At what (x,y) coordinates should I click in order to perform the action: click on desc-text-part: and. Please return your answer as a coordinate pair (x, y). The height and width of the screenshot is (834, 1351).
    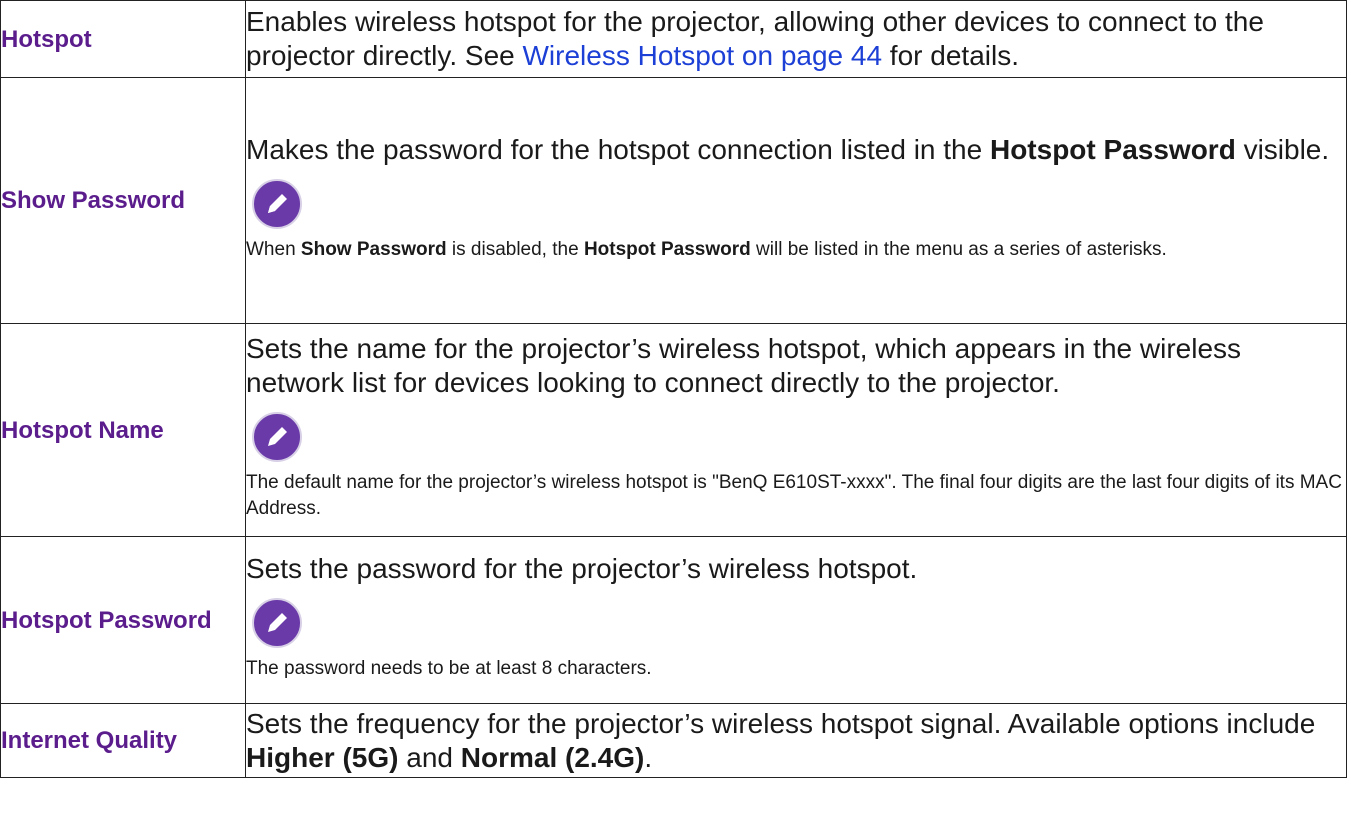
    Looking at the image, I should click on (429, 757).